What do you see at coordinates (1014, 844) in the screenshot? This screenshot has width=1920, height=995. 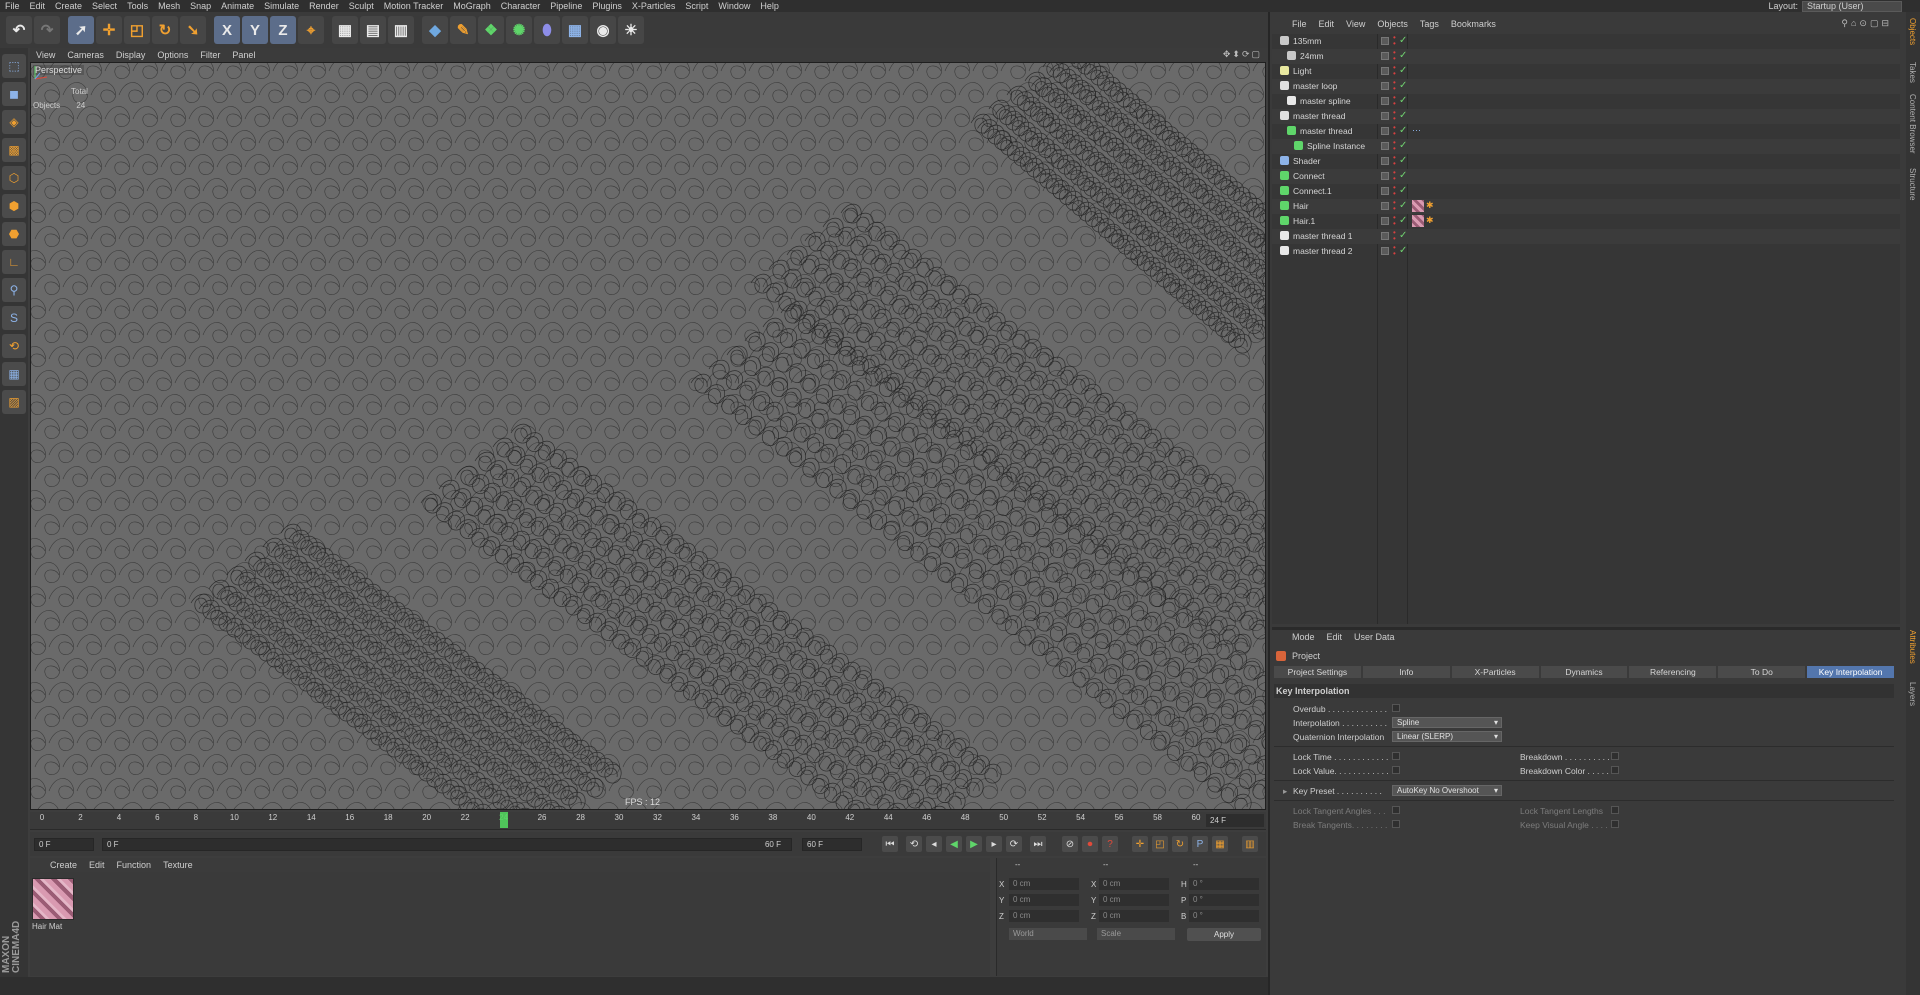 I see `next-key-icon: ⟳` at bounding box center [1014, 844].